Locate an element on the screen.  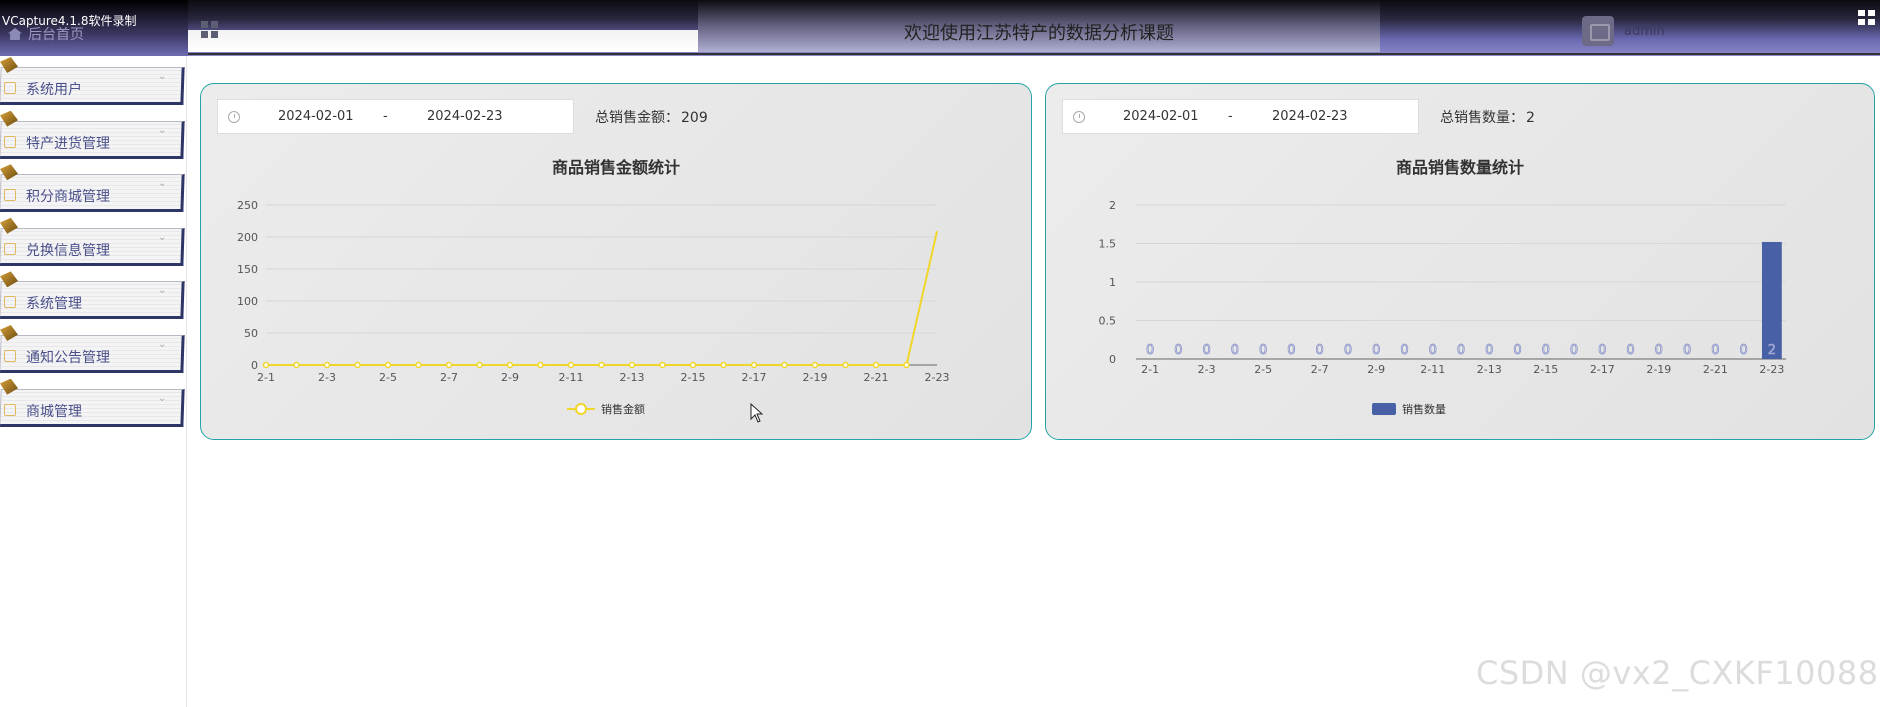
mouse-cursor-icon is located at coordinates (757, 413).